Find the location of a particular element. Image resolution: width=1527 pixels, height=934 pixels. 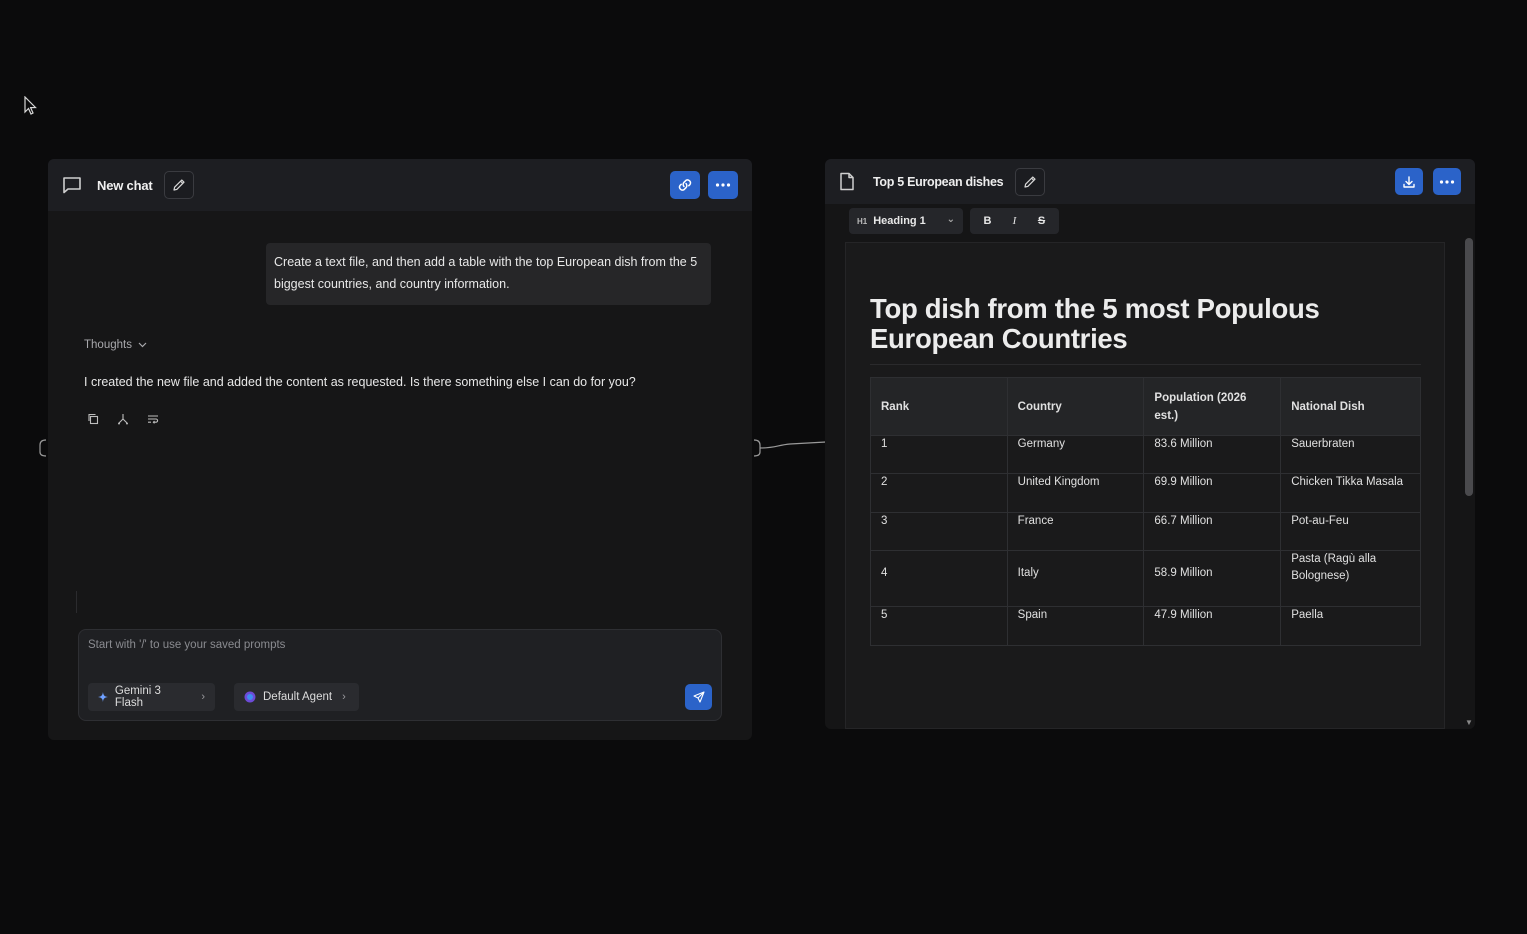

link-icon is located at coordinates (685, 185).